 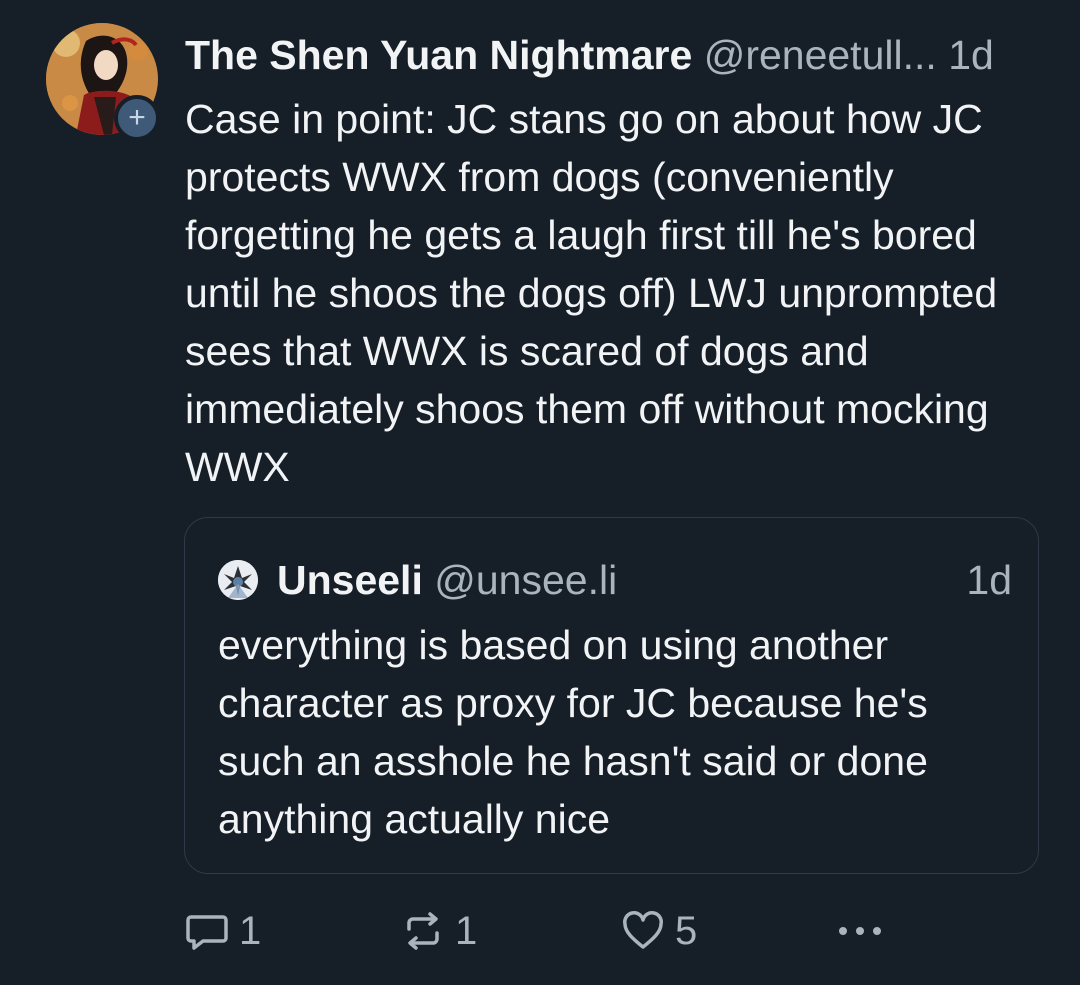 I want to click on more-icon, so click(x=860, y=931).